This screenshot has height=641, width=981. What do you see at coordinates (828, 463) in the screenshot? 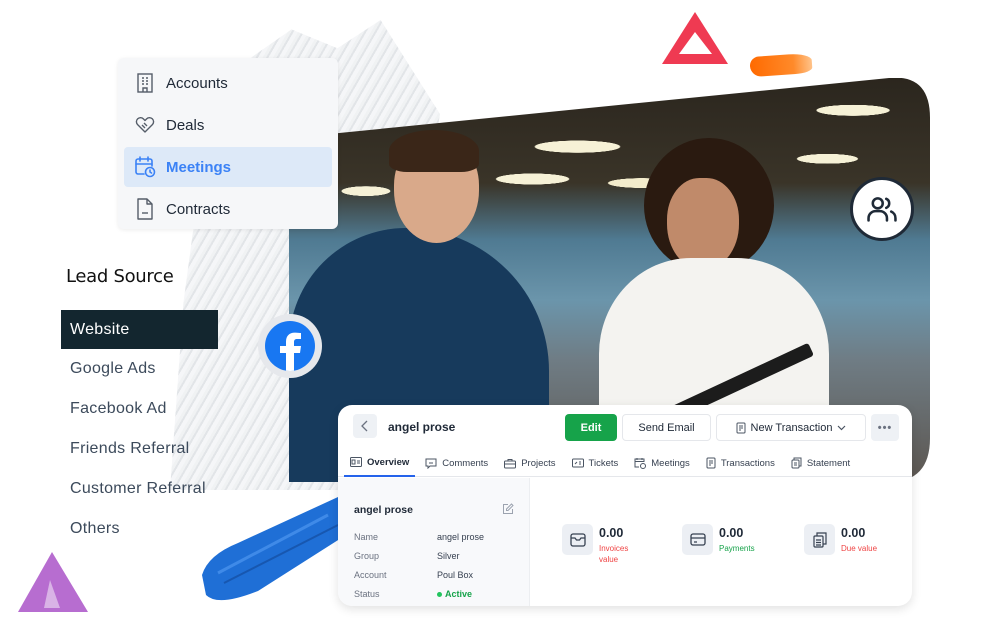
I see `tab-label: Statement` at bounding box center [828, 463].